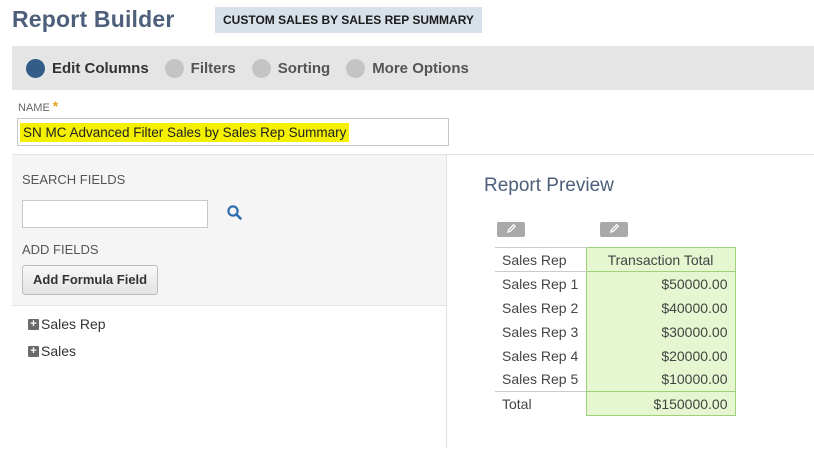  Describe the element at coordinates (660, 403) in the screenshot. I see `cell-grand-total: $150000.00` at that location.